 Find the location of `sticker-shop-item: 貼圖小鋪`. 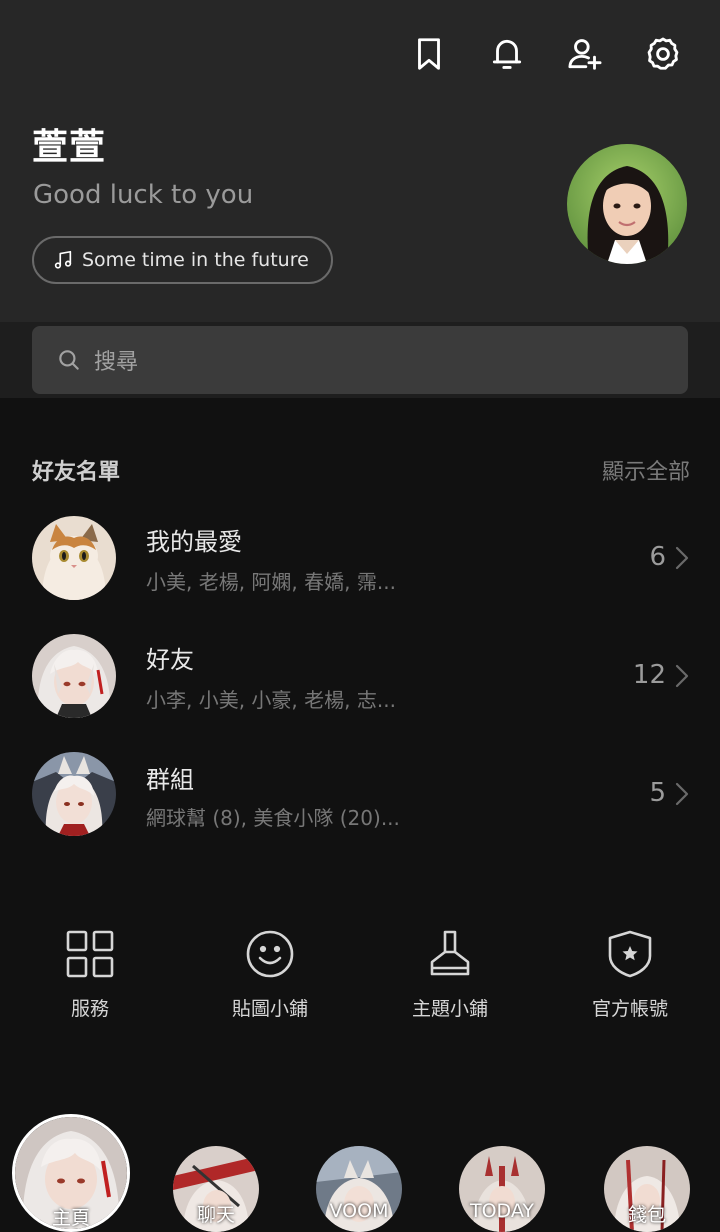

sticker-shop-item: 貼圖小鋪 is located at coordinates (270, 971).